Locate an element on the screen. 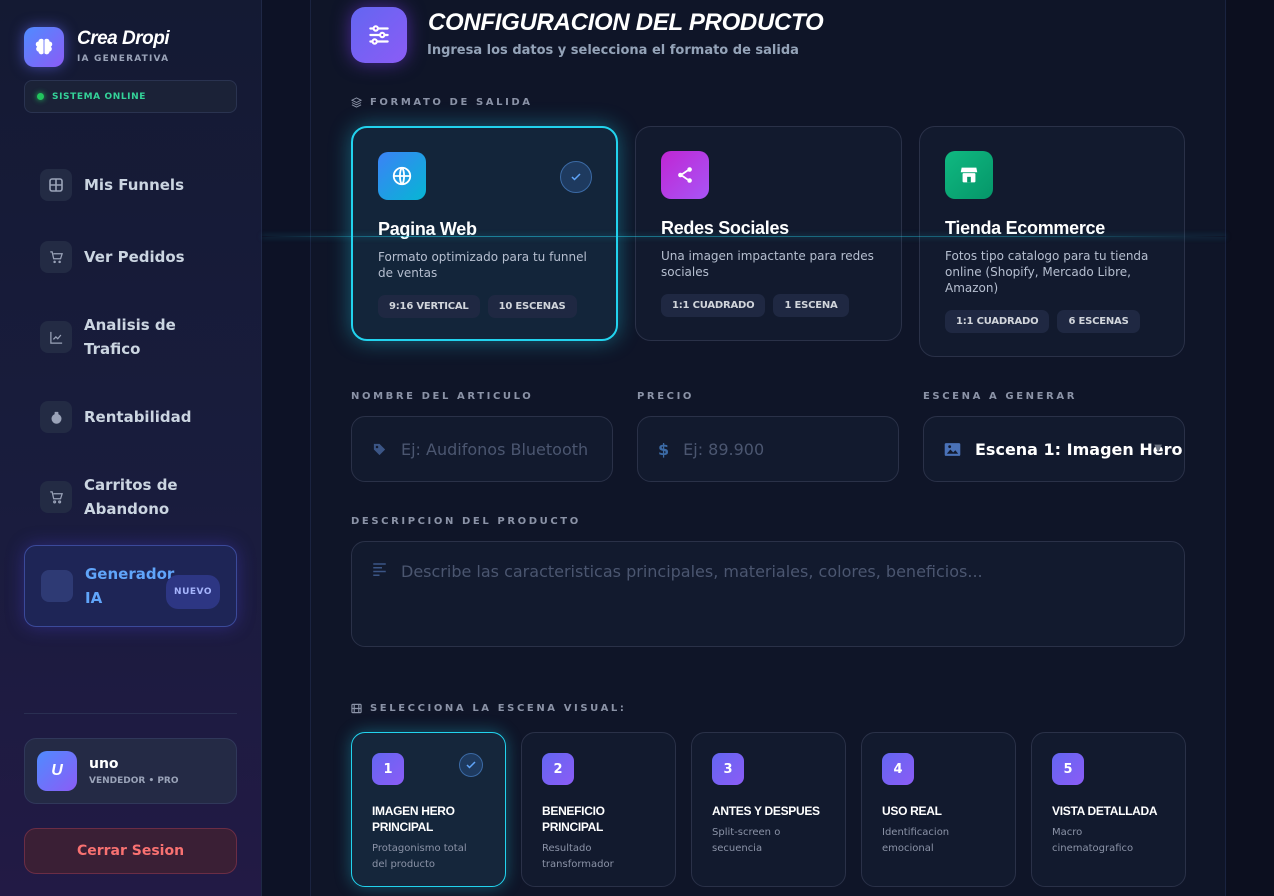 Image resolution: width=1274 pixels, height=896 pixels. new-badge: NUEVO is located at coordinates (193, 592).